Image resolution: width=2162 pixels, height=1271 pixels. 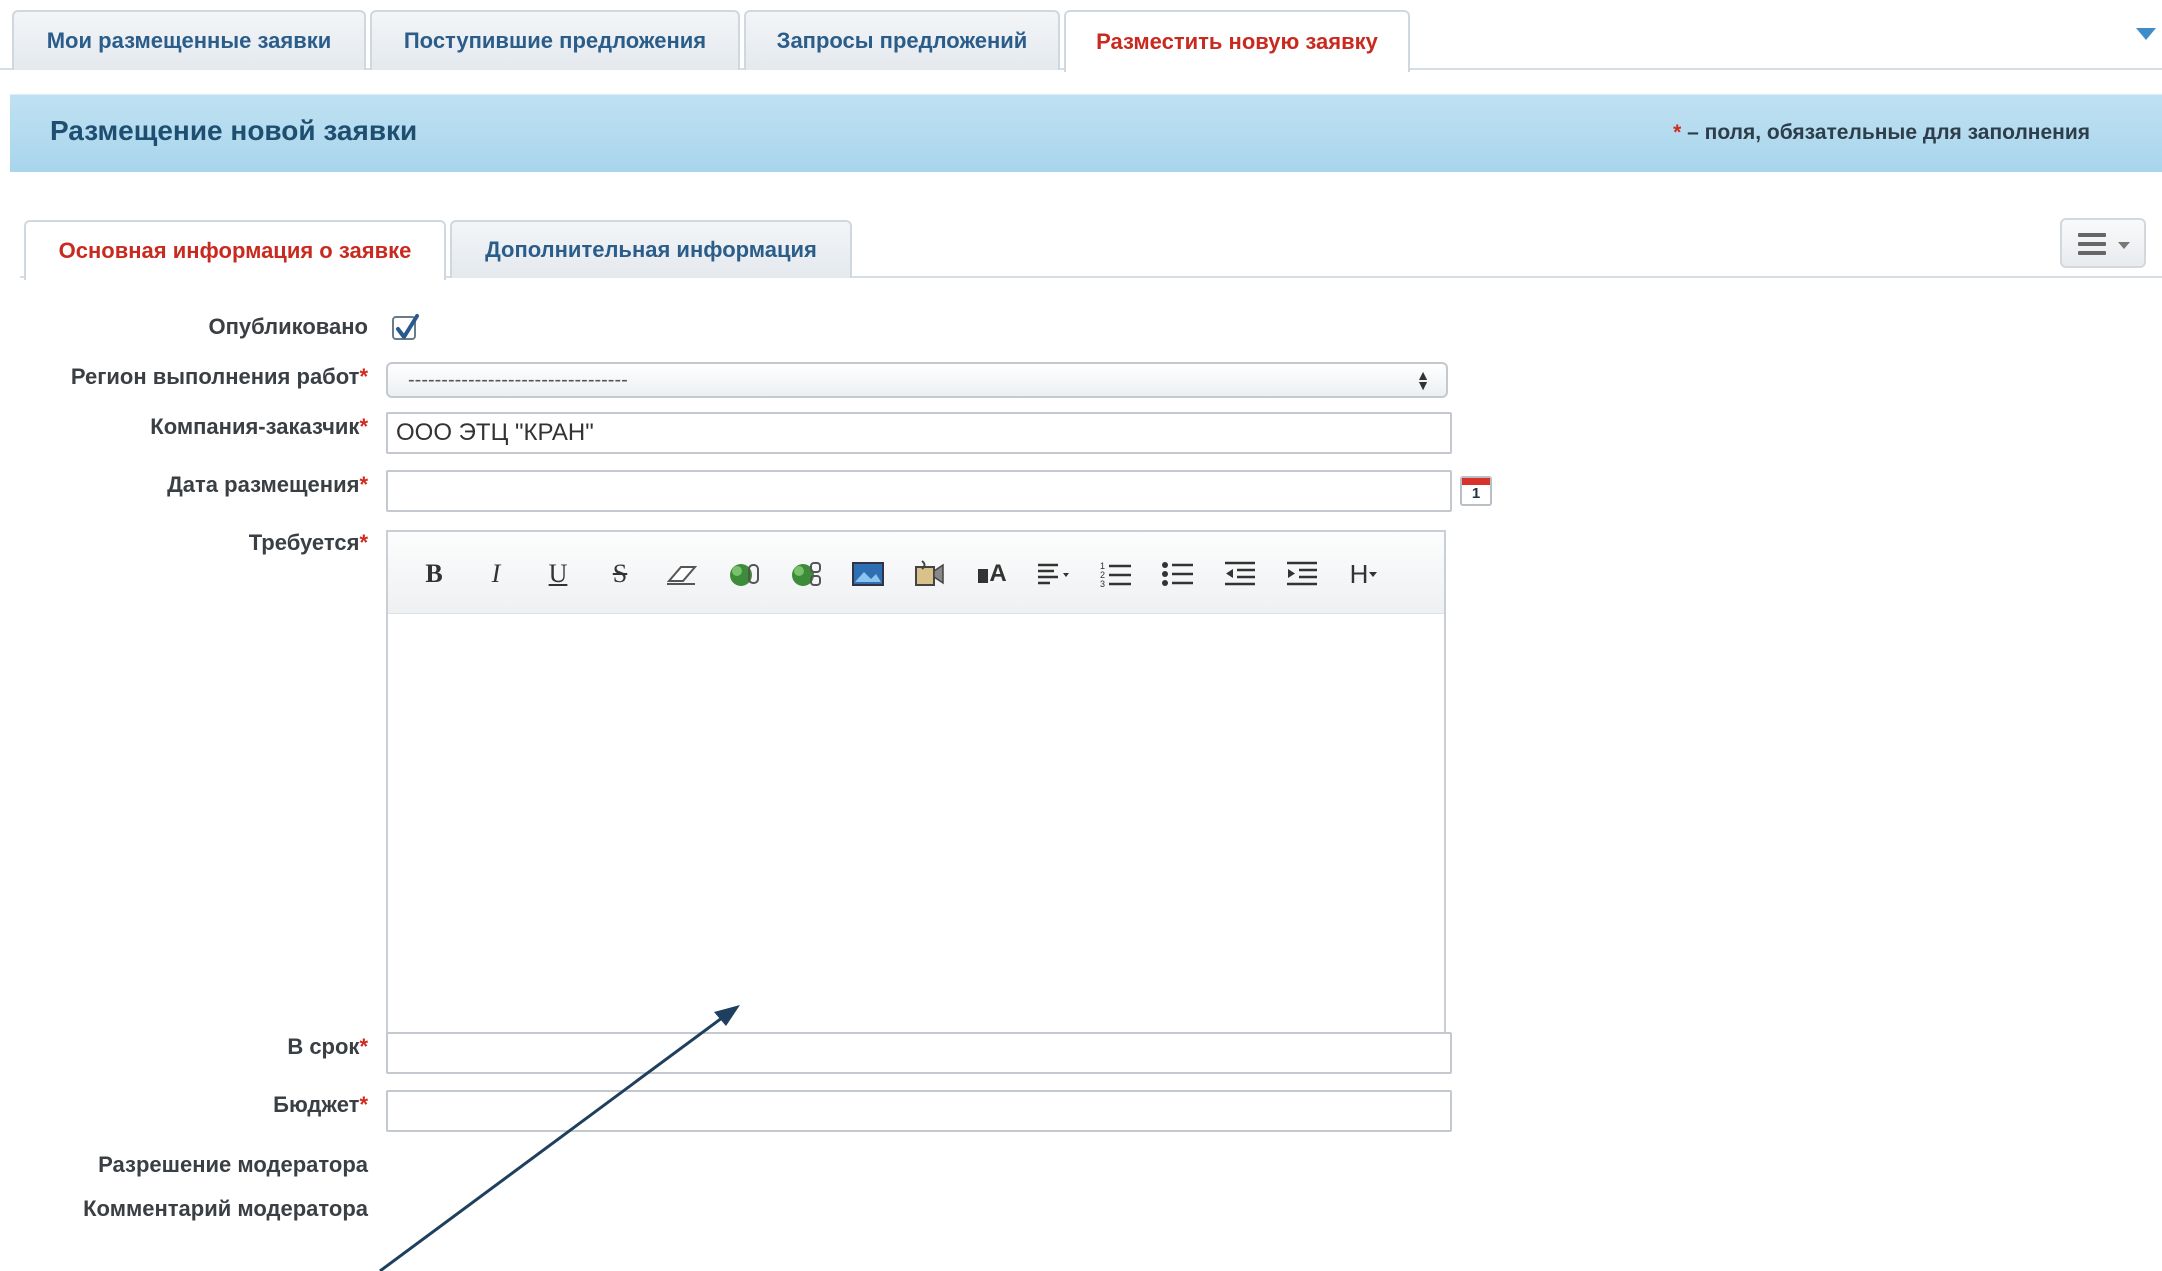 I want to click on remove-link-icon, so click(x=806, y=574).